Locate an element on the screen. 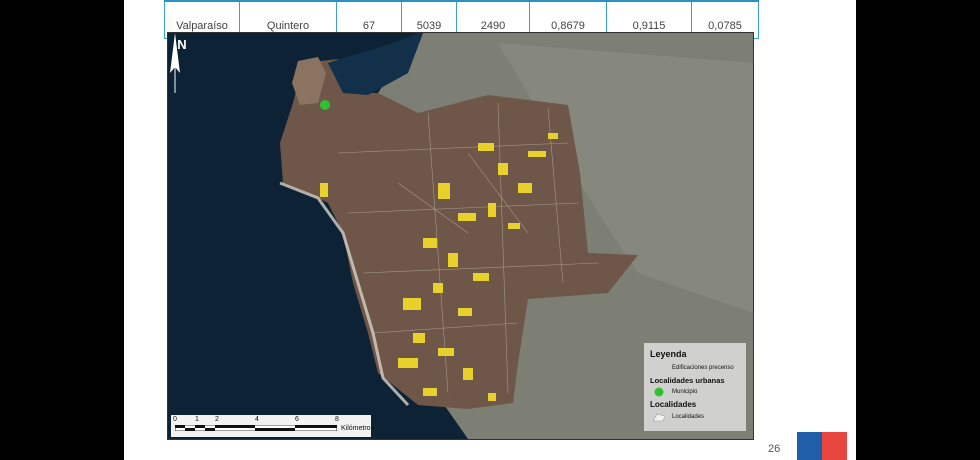 This screenshot has height=460, width=980. north-arrow-icon is located at coordinates (175, 63).